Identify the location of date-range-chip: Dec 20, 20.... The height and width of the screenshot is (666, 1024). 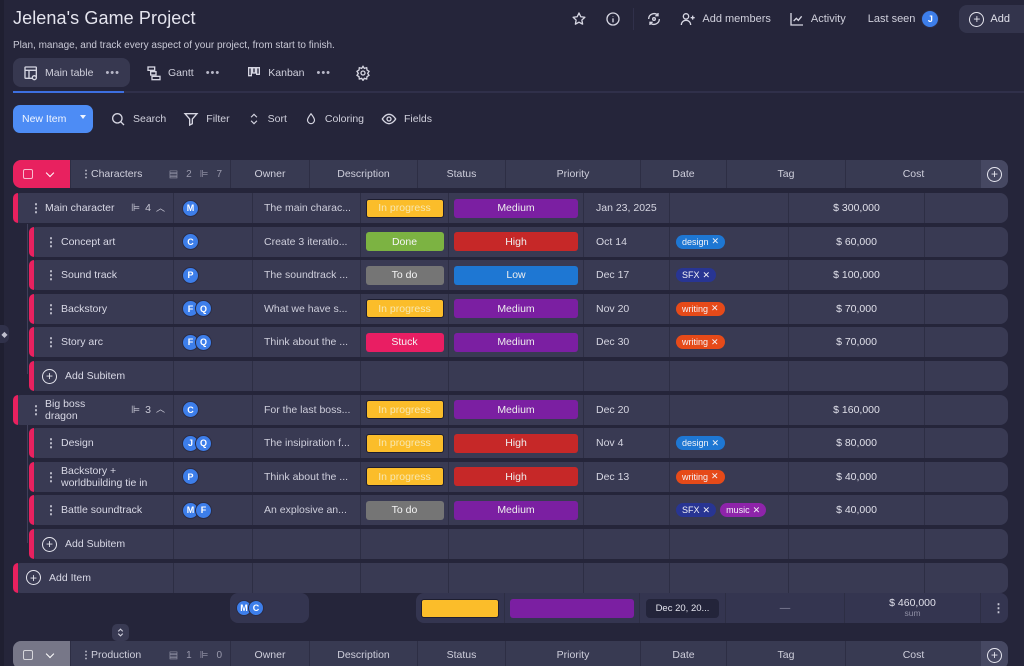
(682, 608).